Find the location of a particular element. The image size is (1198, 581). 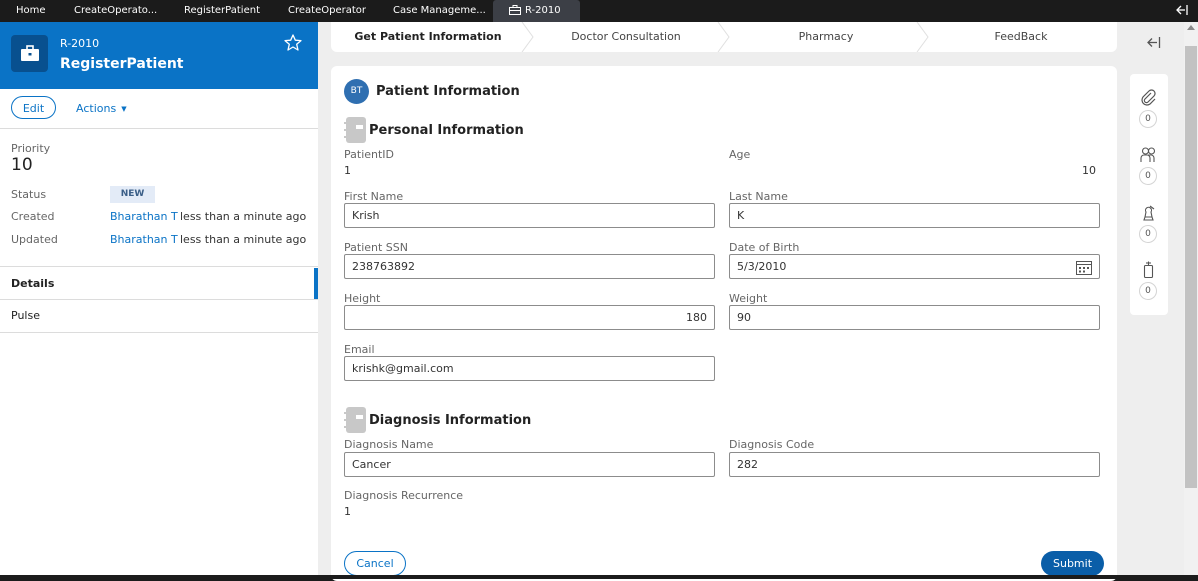

weight-label: Weight is located at coordinates (748, 298).